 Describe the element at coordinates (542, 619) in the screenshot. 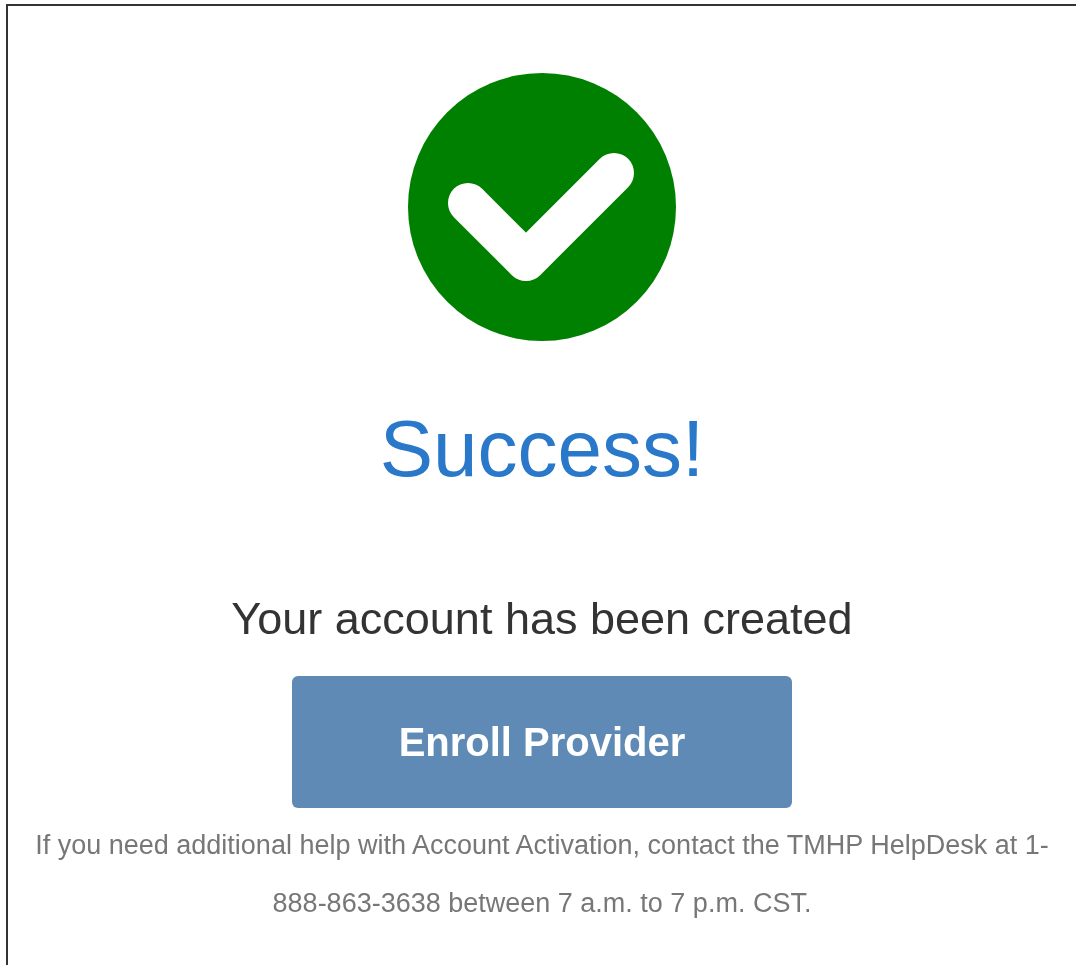

I see `account-created-message: Your account has been created` at that location.